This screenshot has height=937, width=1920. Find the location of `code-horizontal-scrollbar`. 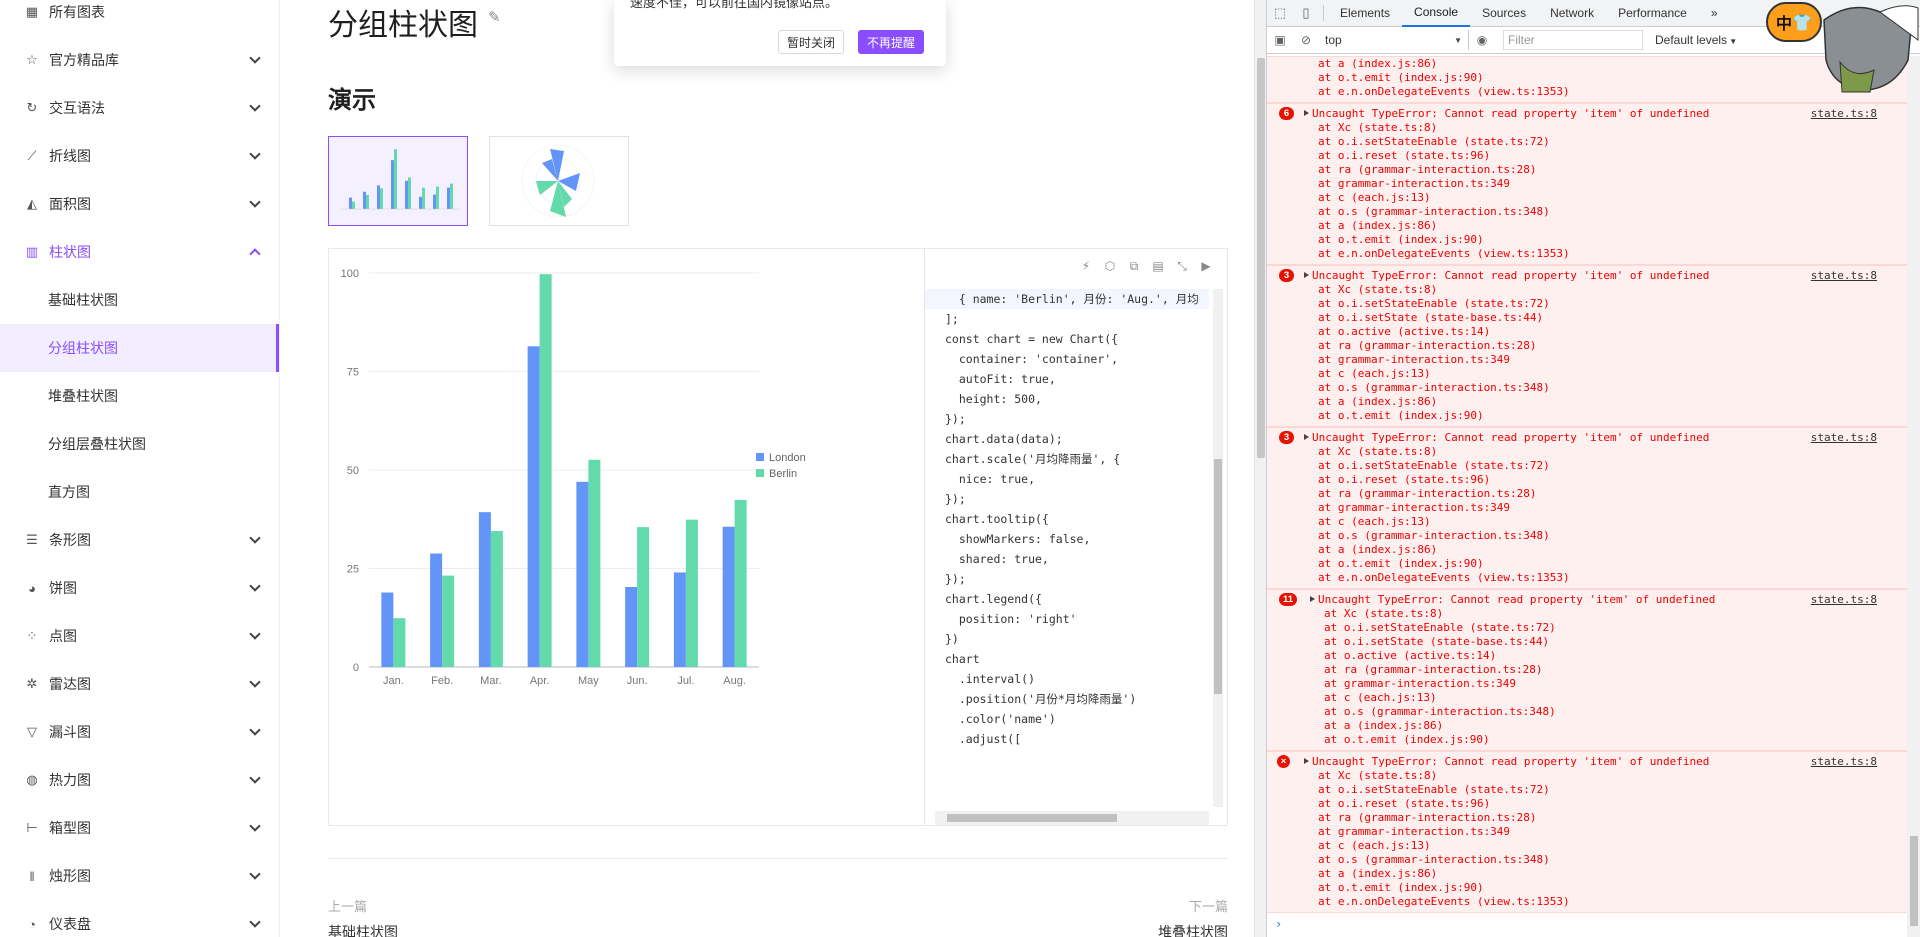

code-horizontal-scrollbar is located at coordinates (1072, 818).